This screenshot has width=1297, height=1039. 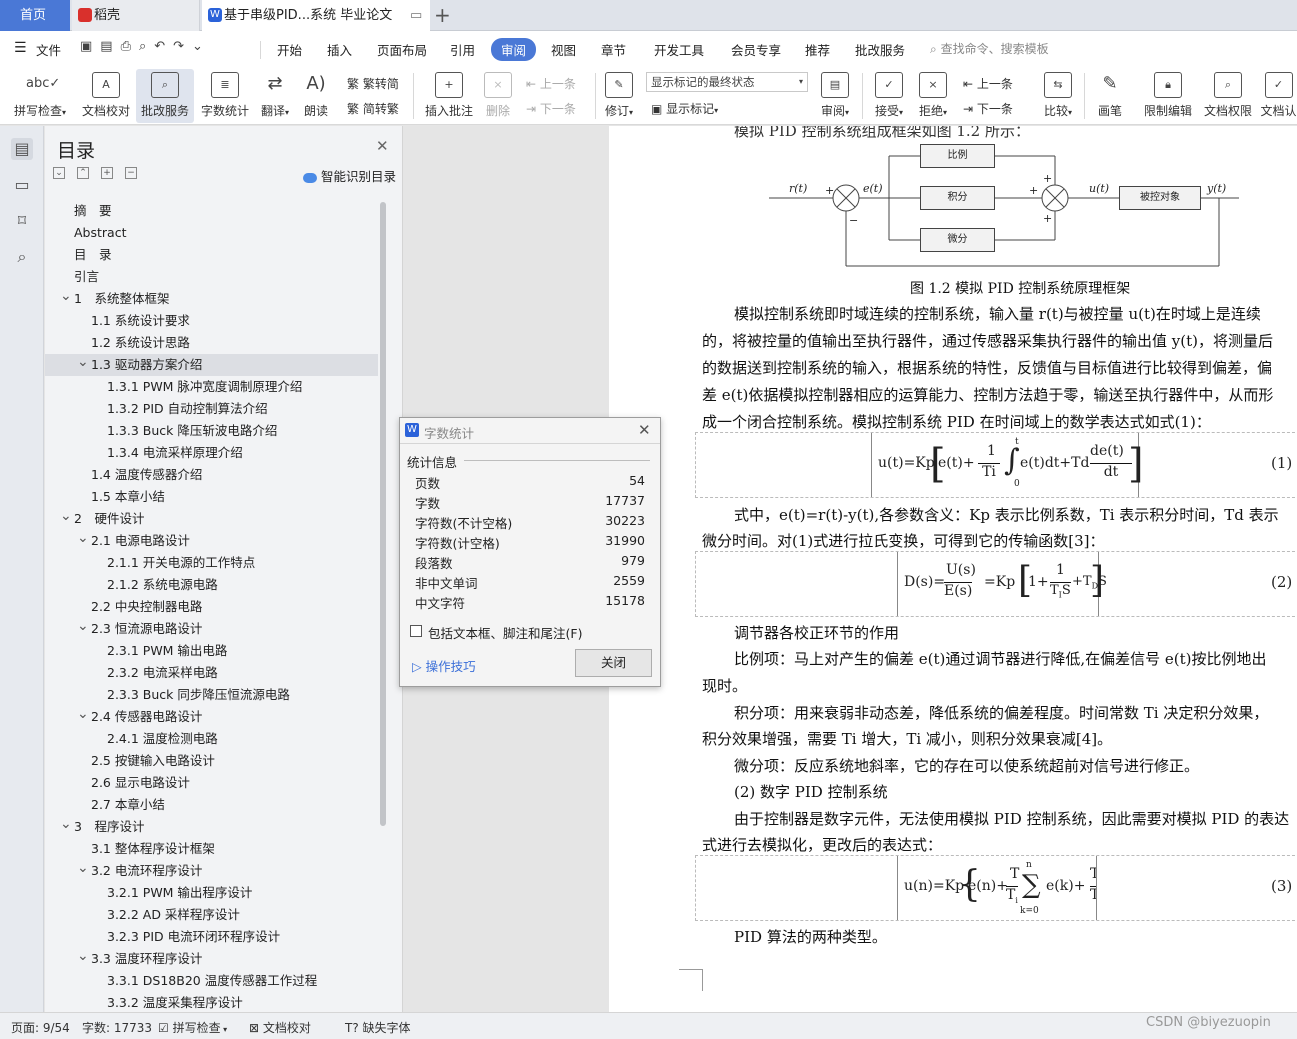 I want to click on remove-heading-icon: −, so click(x=131, y=173).